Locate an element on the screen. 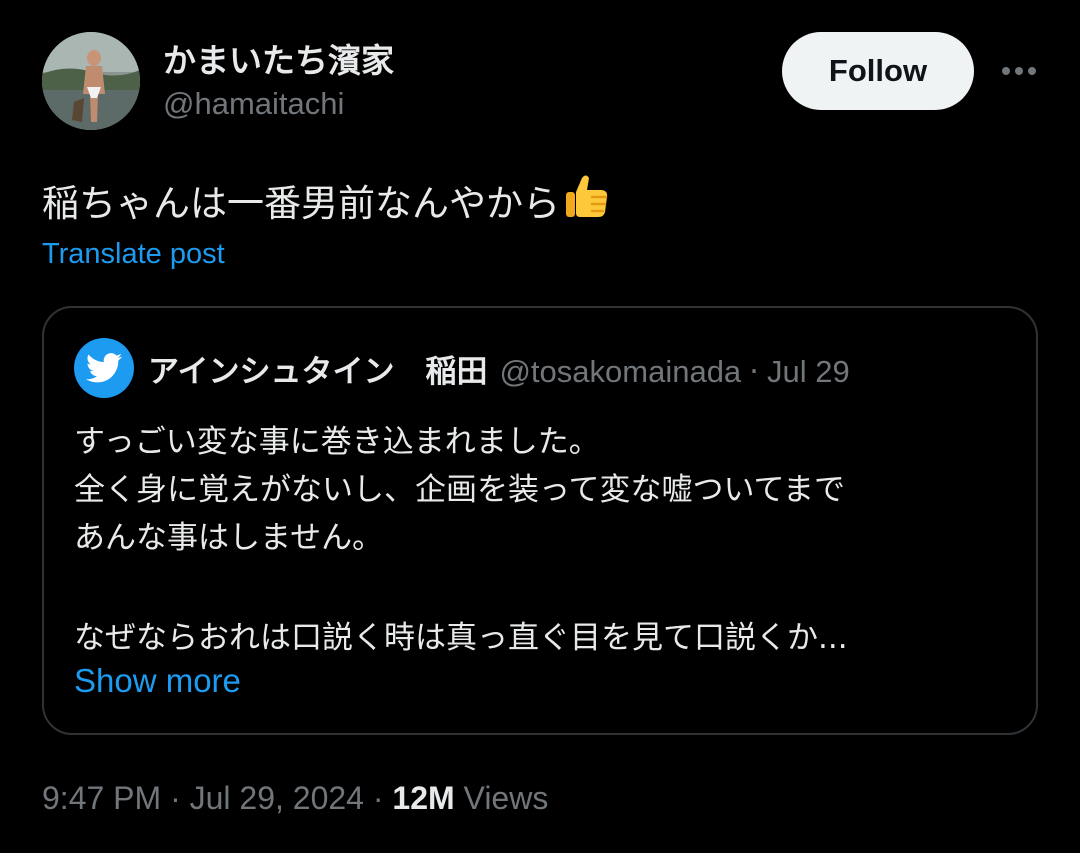  post-text: 稲ちゃんは一番男前なんやから is located at coordinates (327, 199).